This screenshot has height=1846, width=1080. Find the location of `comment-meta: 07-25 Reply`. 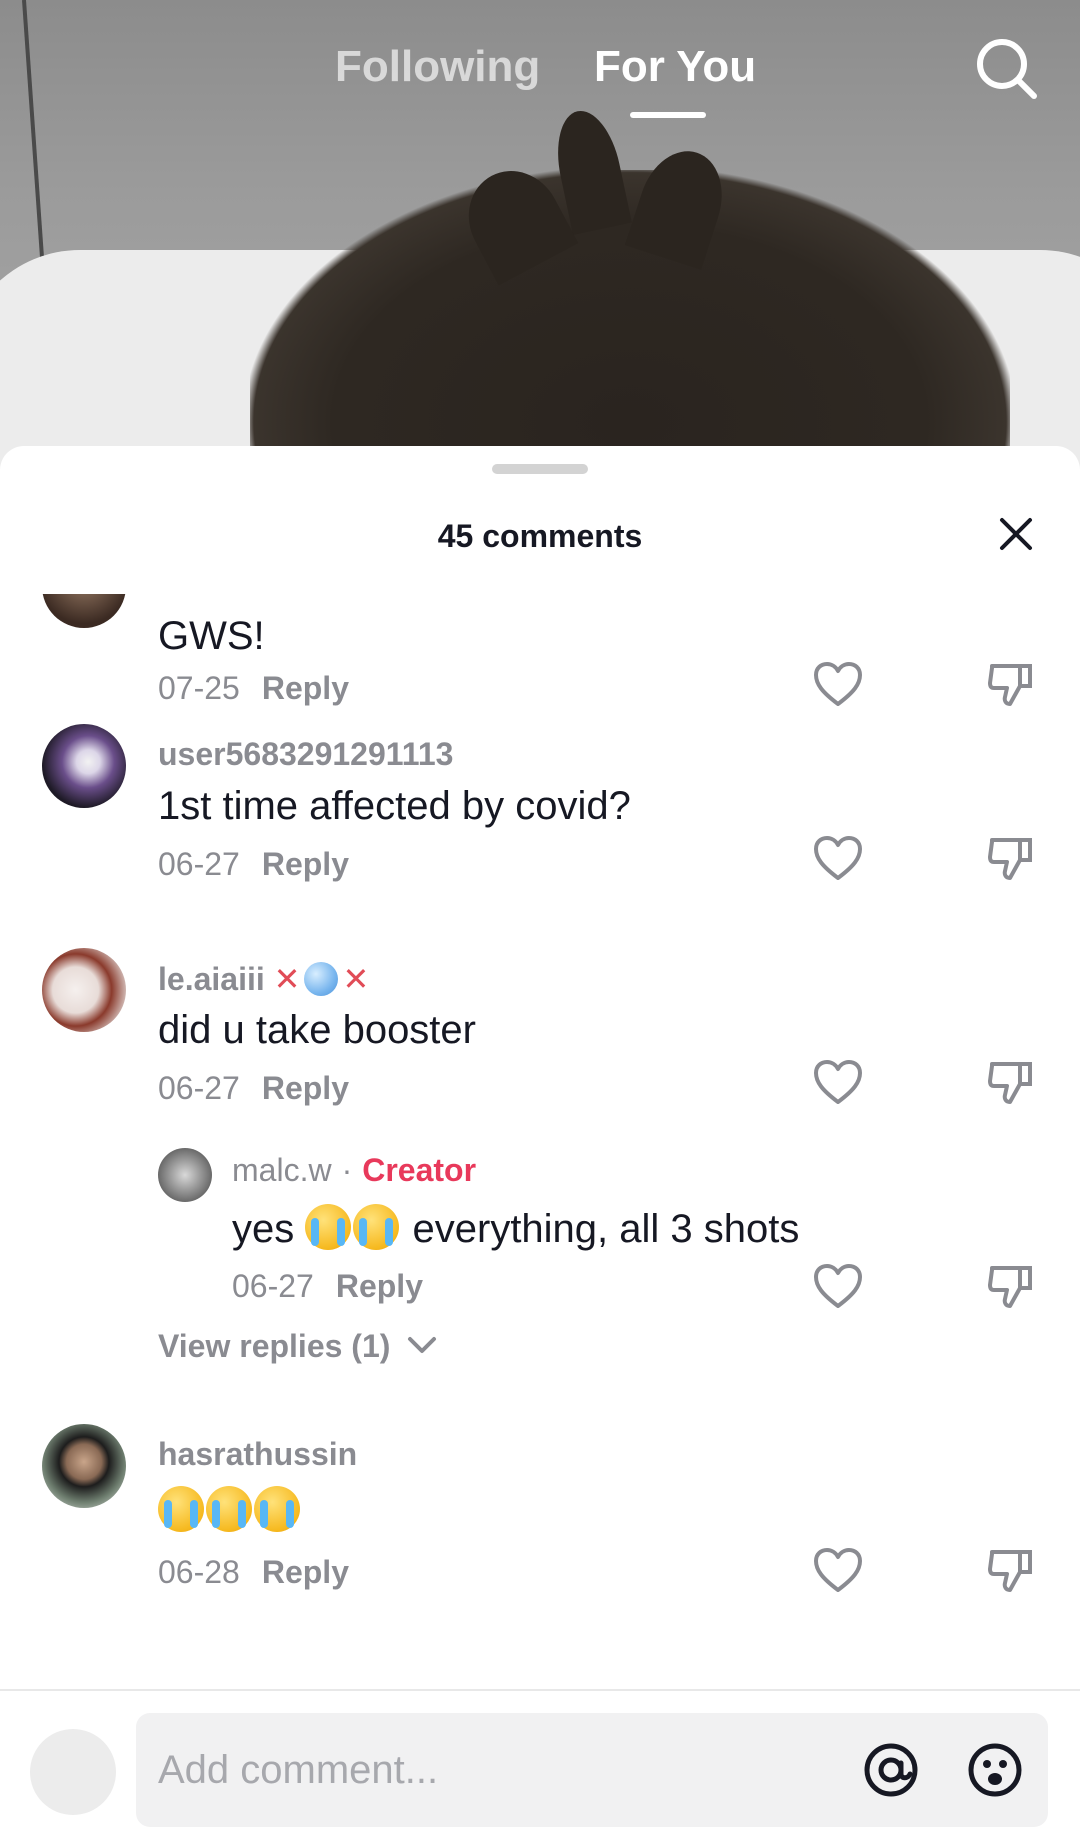

comment-meta: 07-25 Reply is located at coordinates (253, 688).